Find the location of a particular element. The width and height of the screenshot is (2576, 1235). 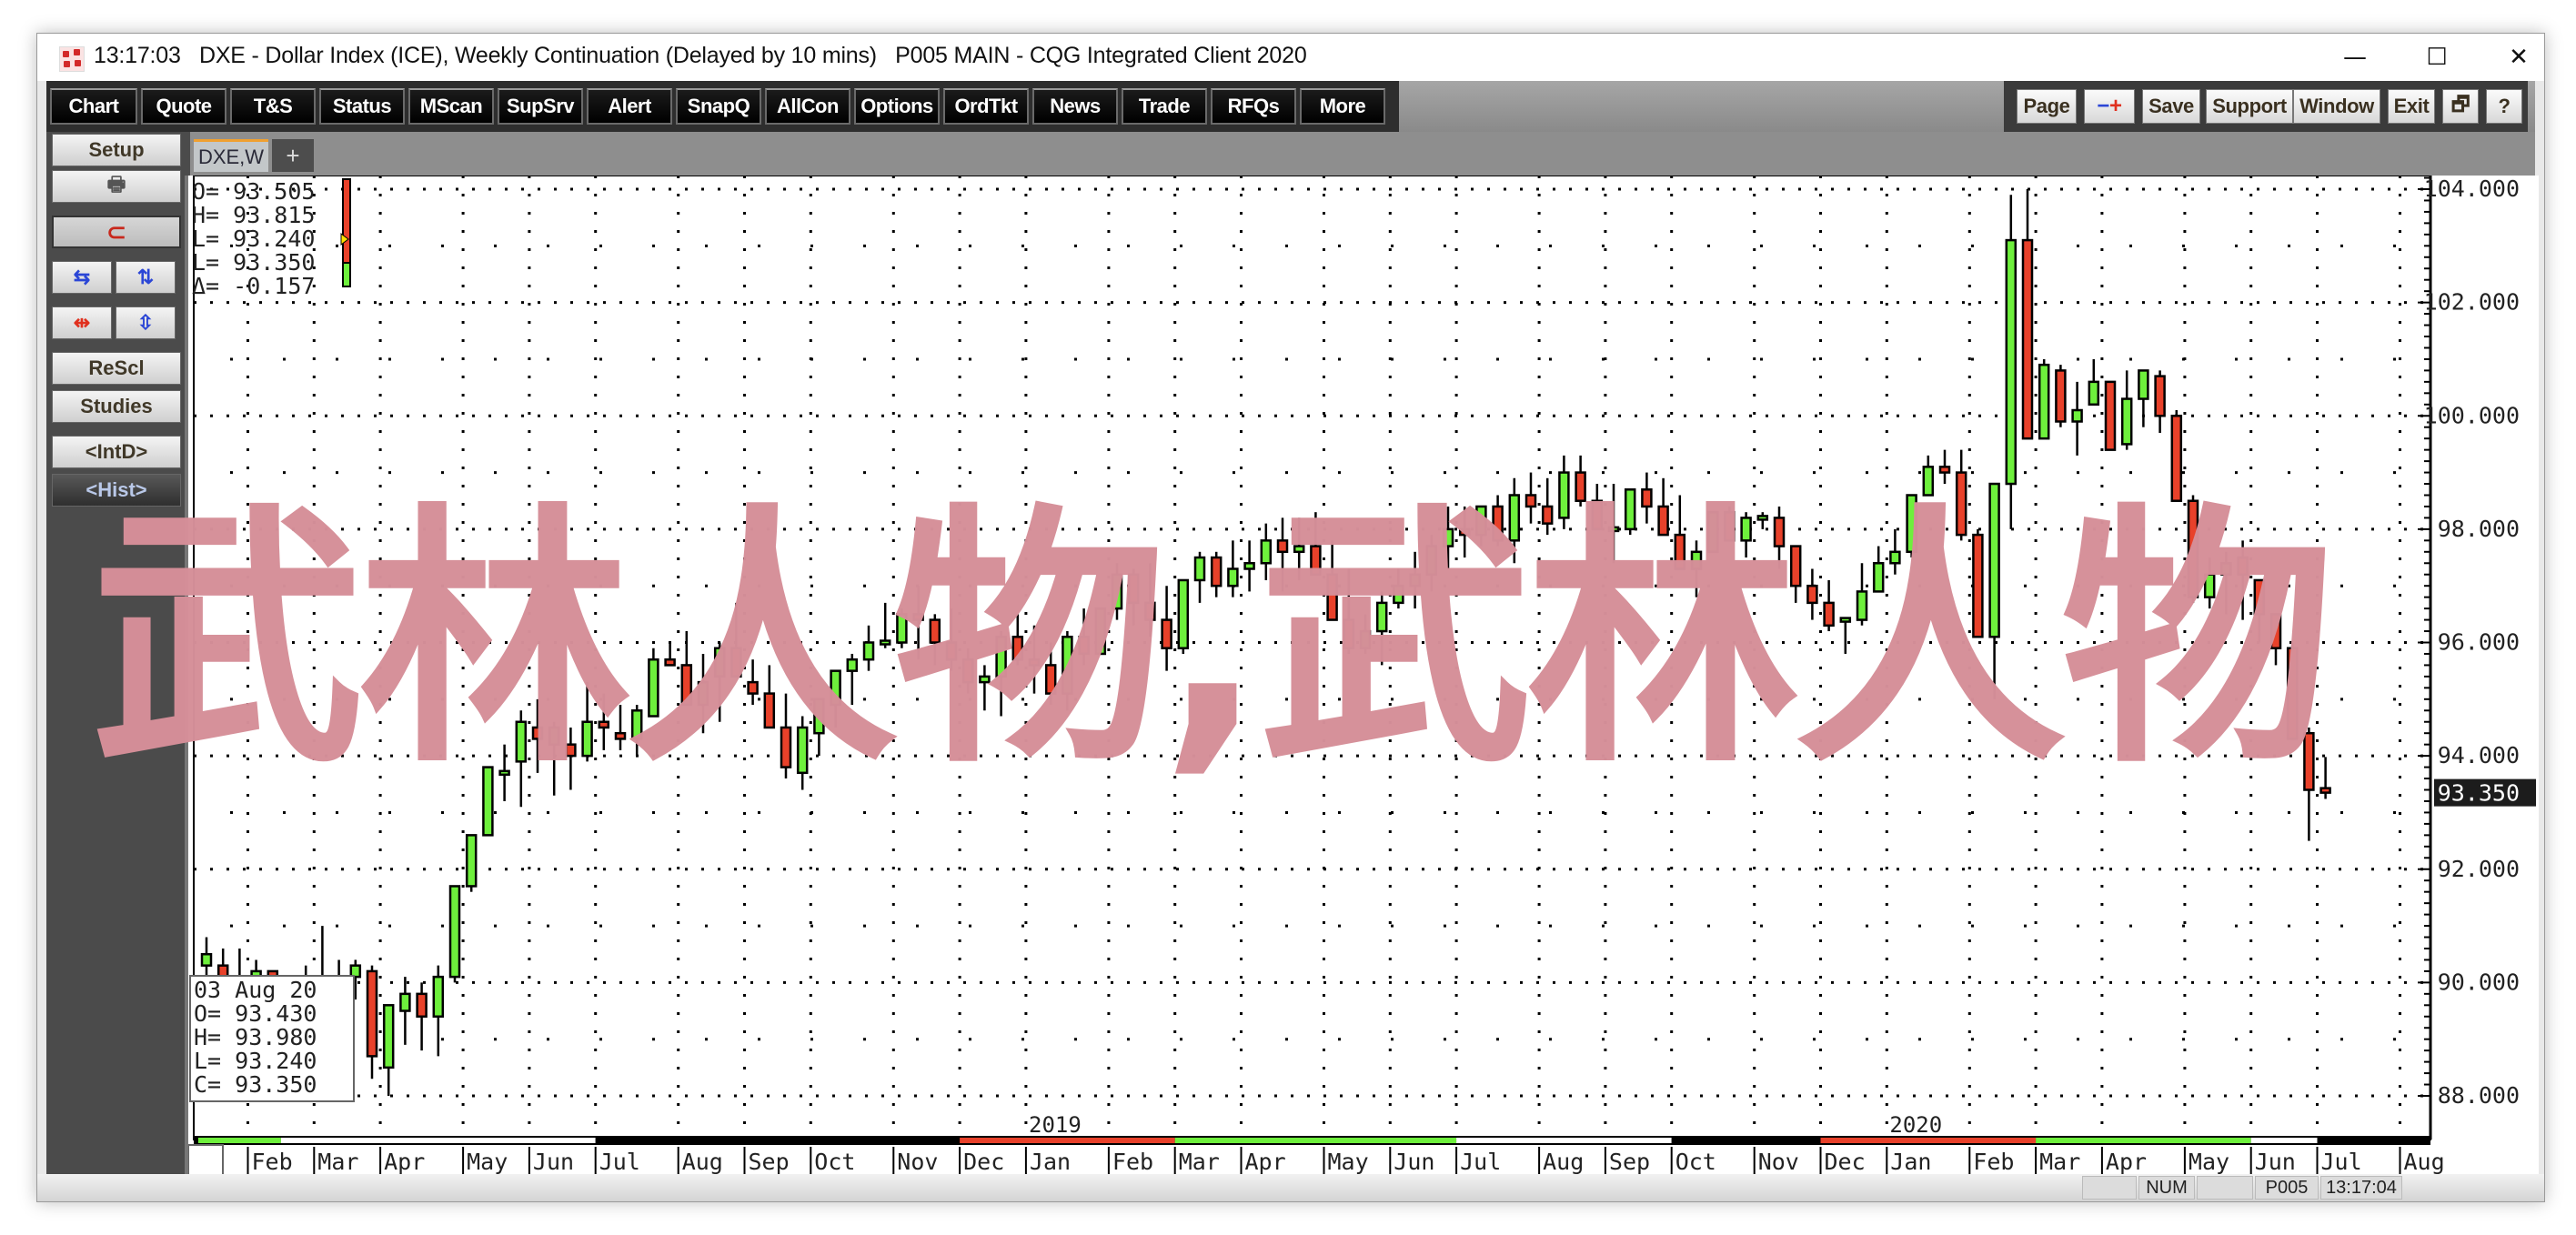

help-button: ? is located at coordinates (2504, 106).